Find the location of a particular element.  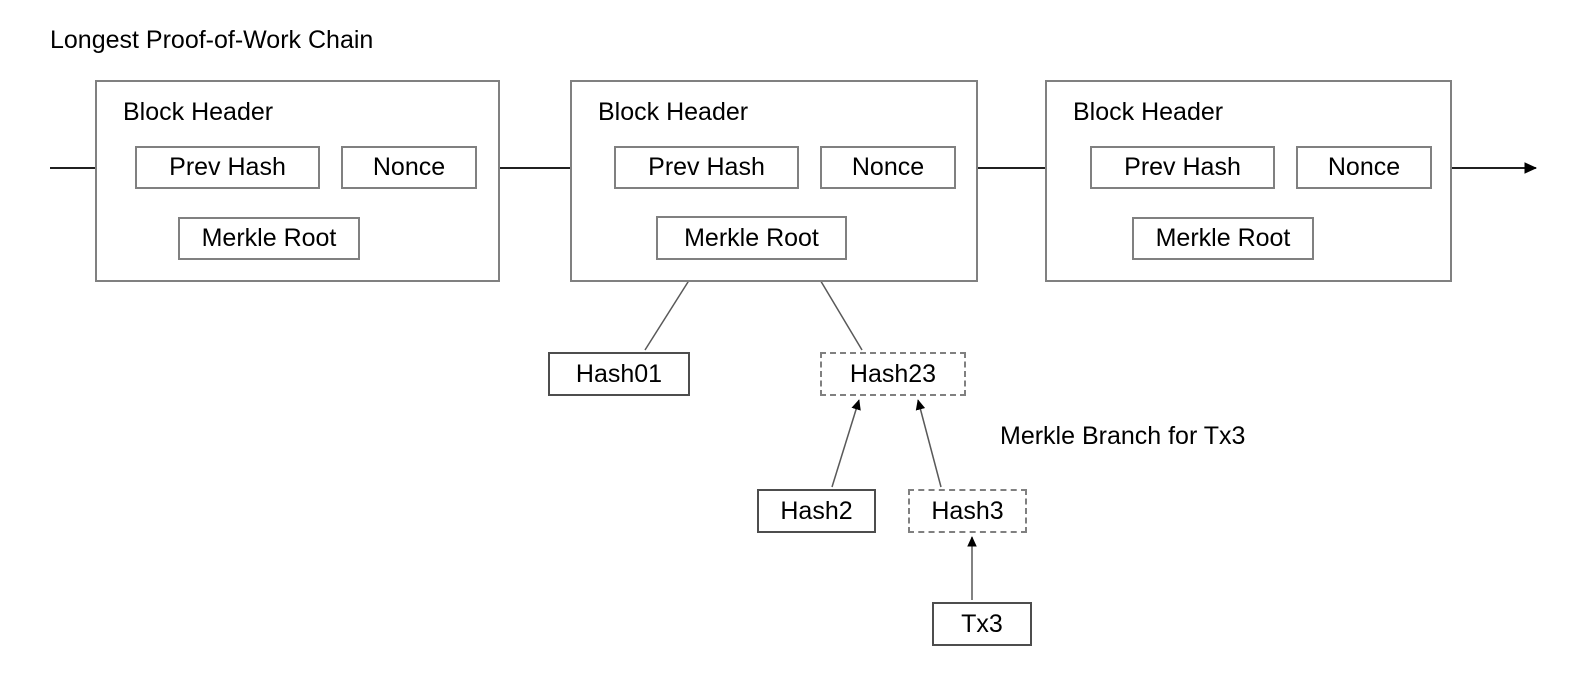

merkle-root-box-3: Merkle Root is located at coordinates (1223, 238).